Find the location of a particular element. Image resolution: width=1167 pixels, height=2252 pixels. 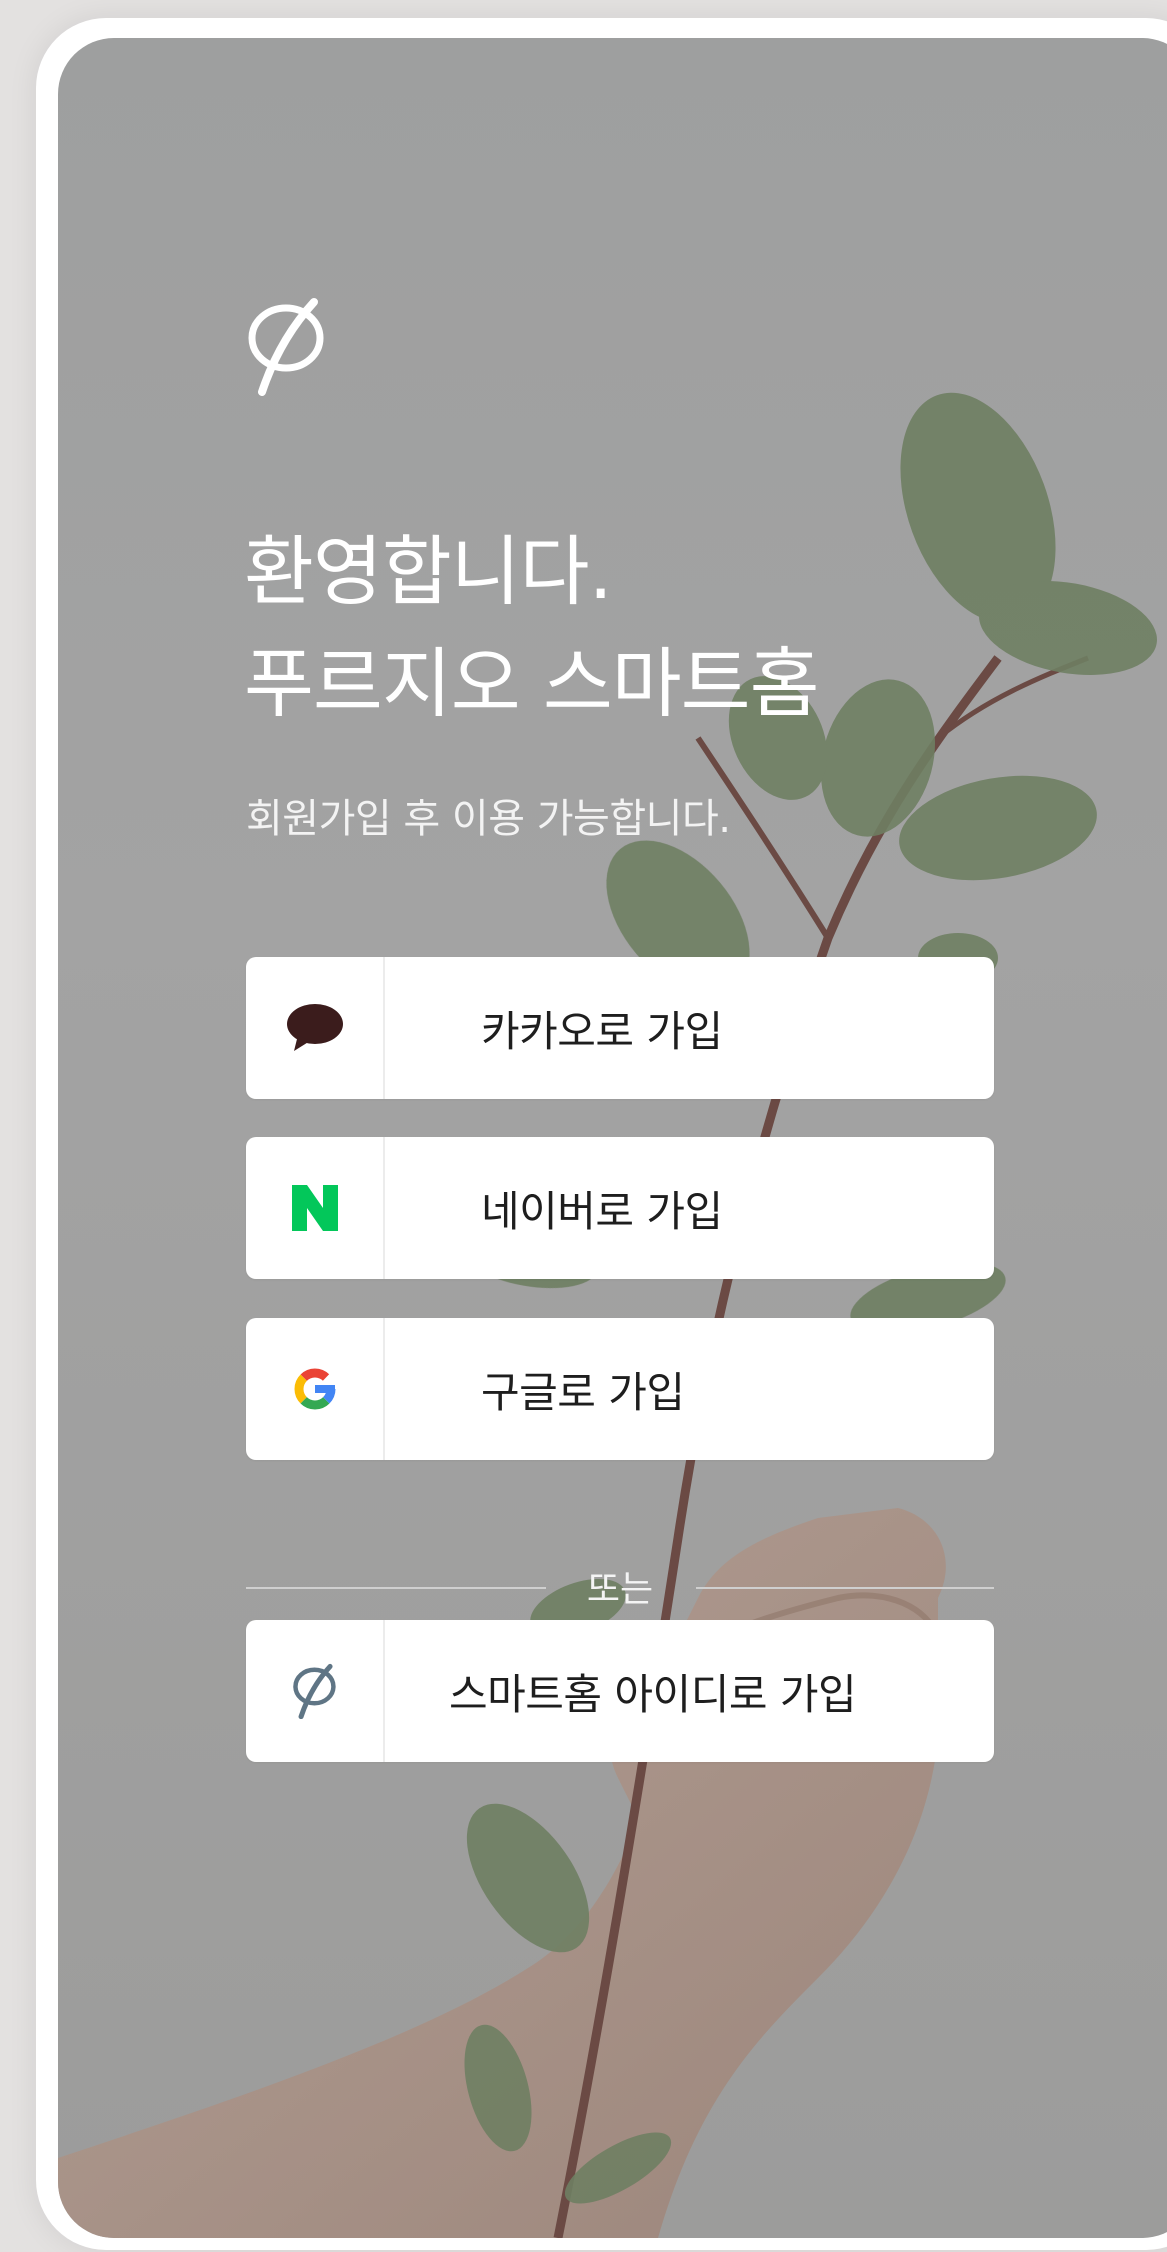

google-g-icon is located at coordinates (314, 1389).